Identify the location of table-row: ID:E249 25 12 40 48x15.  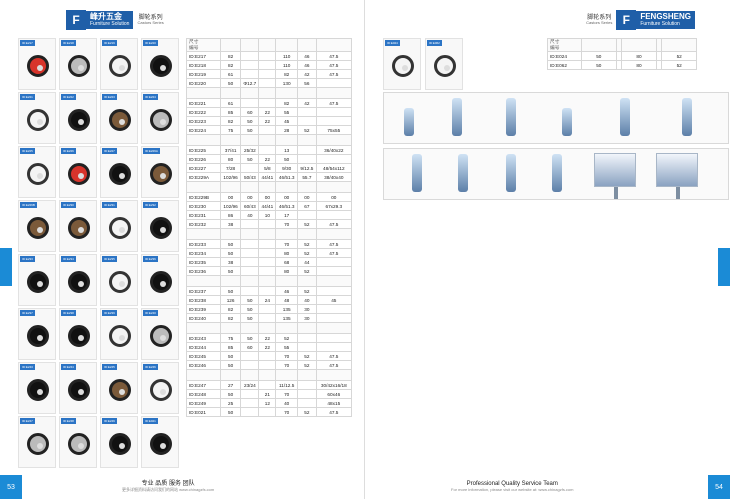
(269, 403).